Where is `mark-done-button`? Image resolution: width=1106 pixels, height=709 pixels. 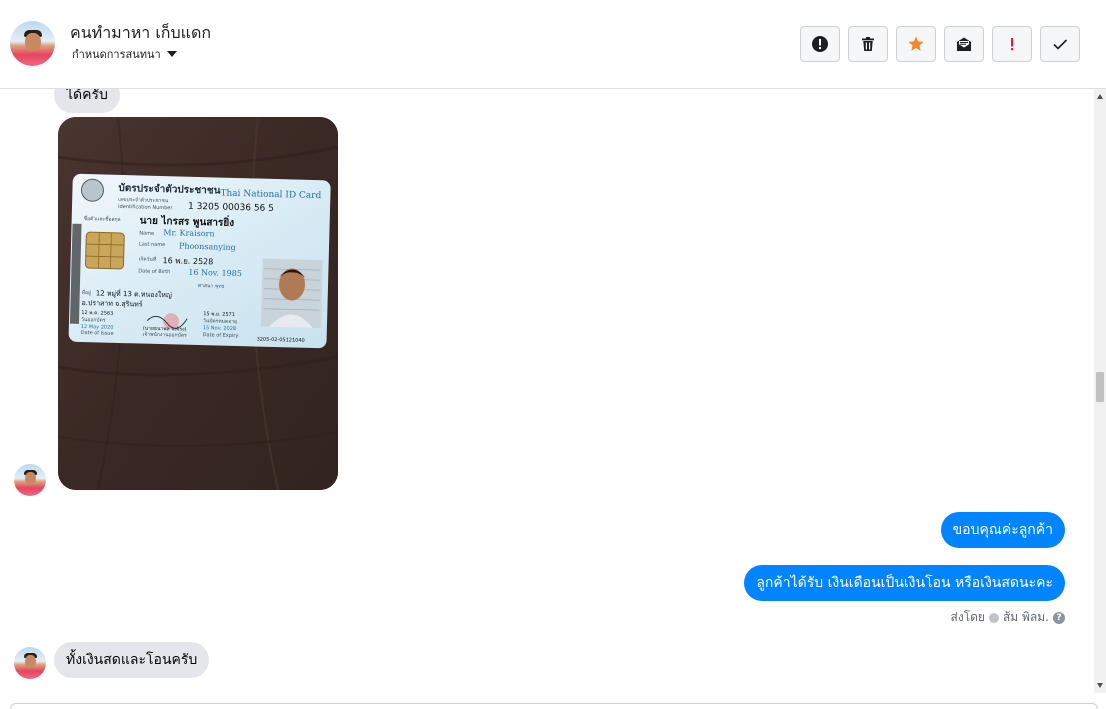
mark-done-button is located at coordinates (1060, 44).